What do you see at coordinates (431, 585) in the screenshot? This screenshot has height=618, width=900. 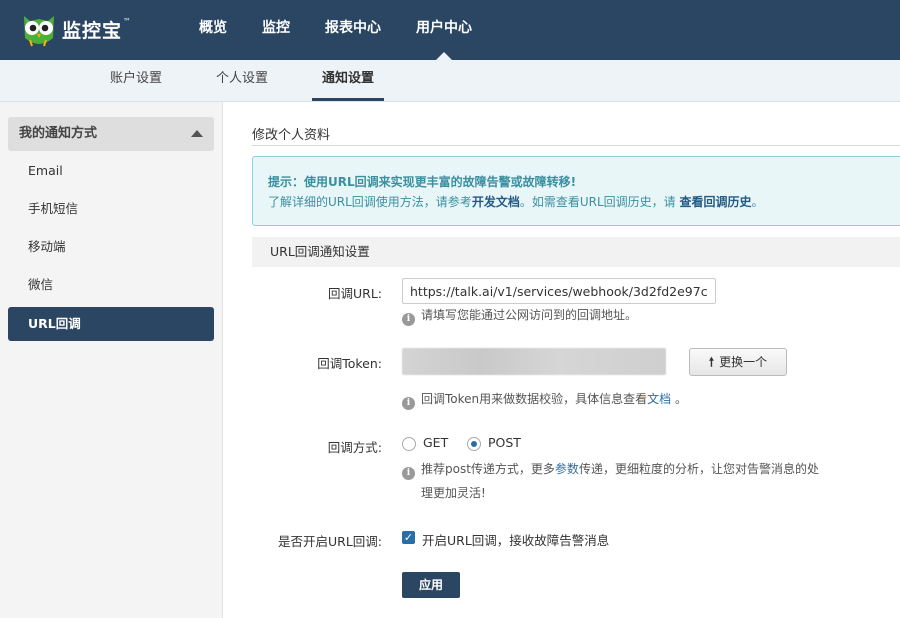 I see `apply-button: 应用` at bounding box center [431, 585].